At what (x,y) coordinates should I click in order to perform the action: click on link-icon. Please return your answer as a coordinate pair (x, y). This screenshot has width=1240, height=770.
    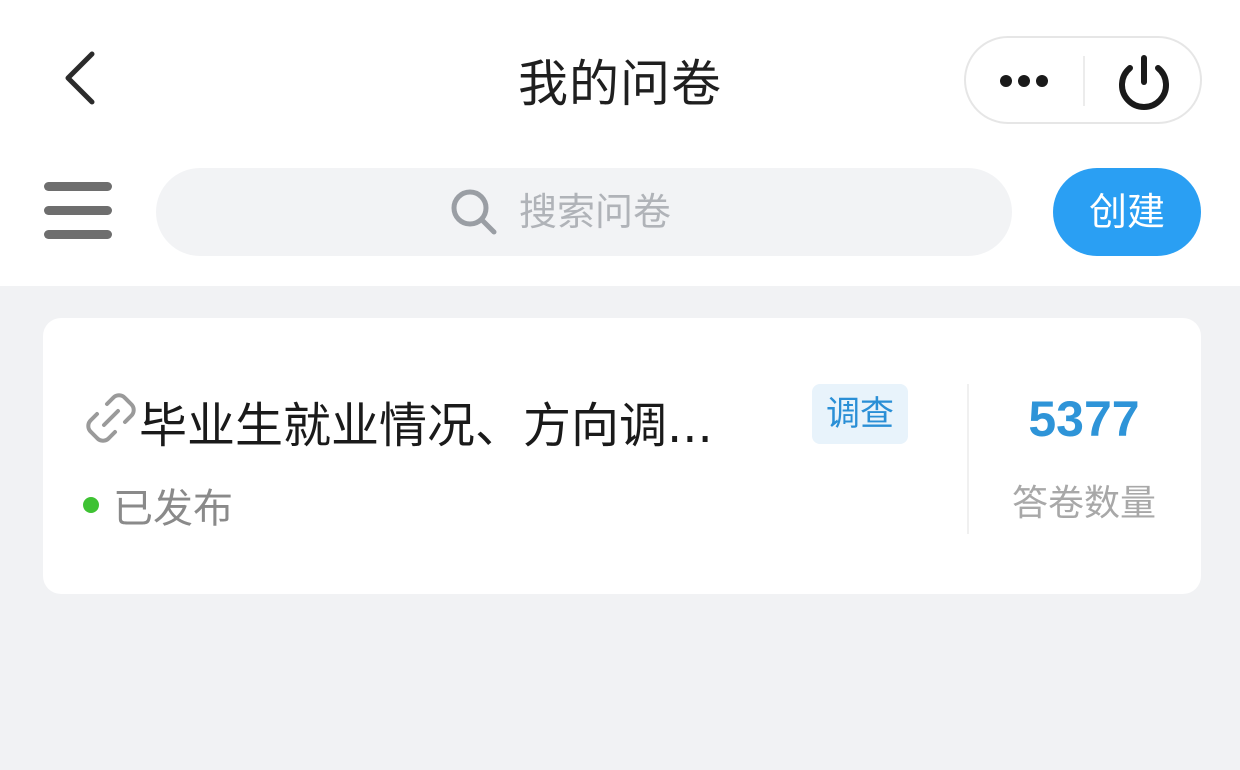
    Looking at the image, I should click on (111, 418).